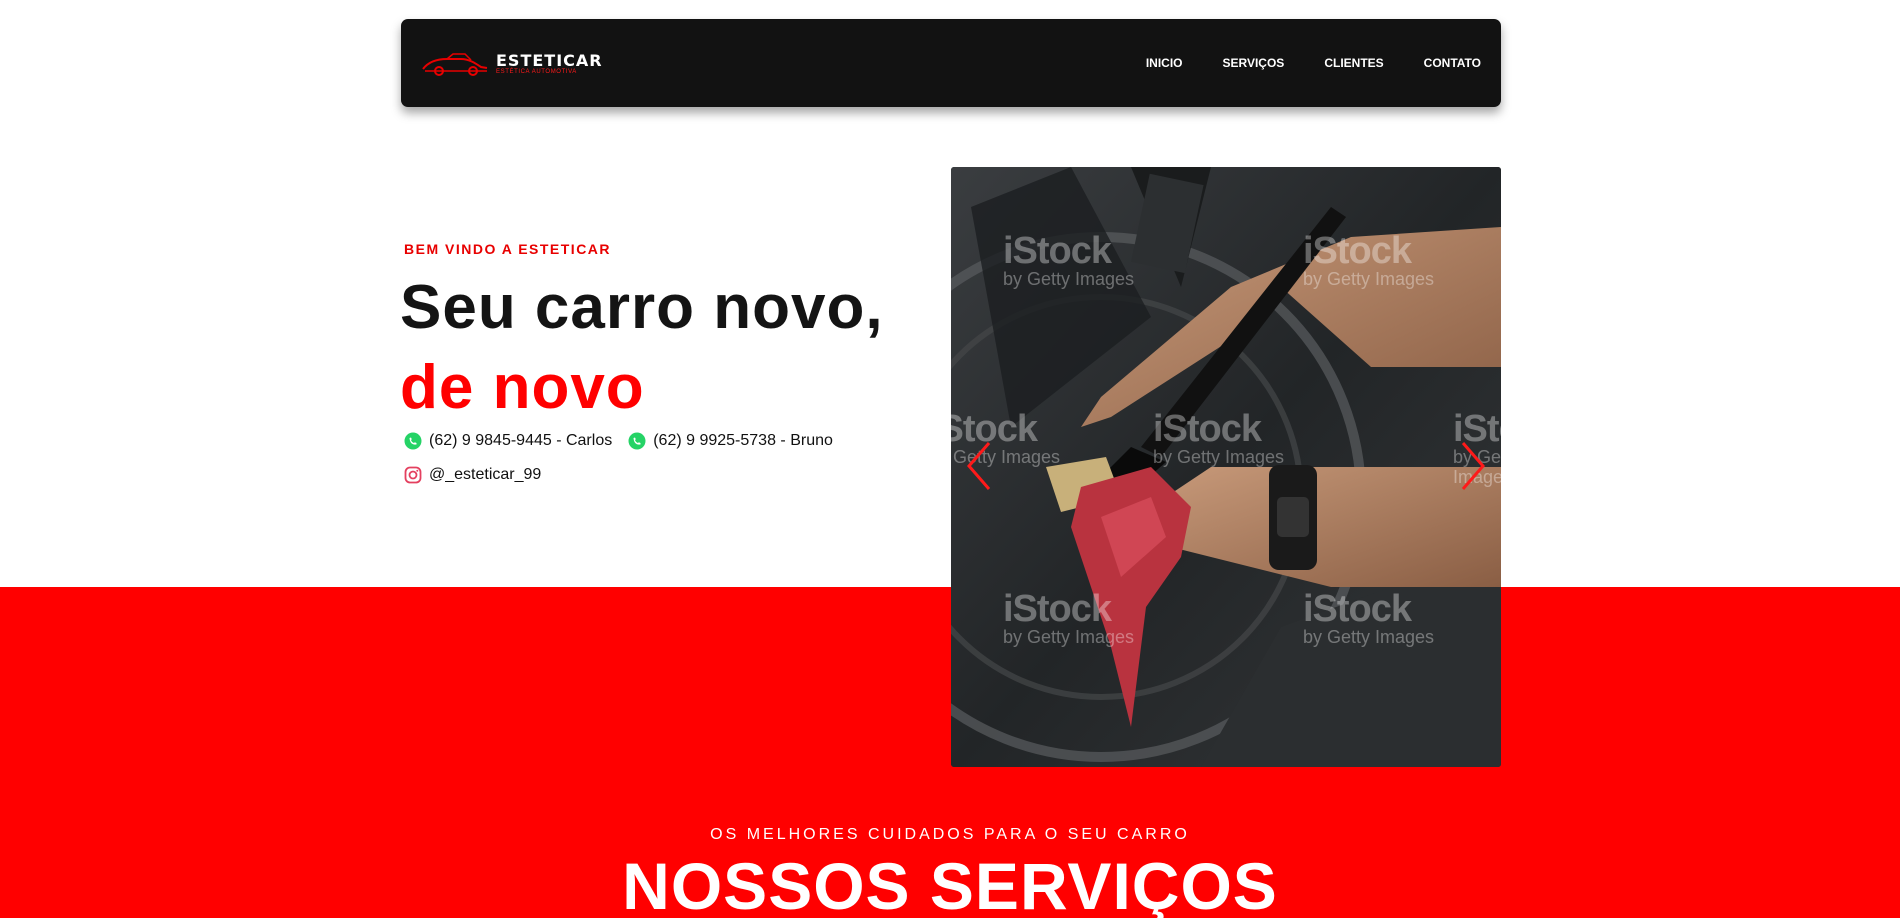 The height and width of the screenshot is (918, 1900). I want to click on instagram-icon, so click(413, 475).